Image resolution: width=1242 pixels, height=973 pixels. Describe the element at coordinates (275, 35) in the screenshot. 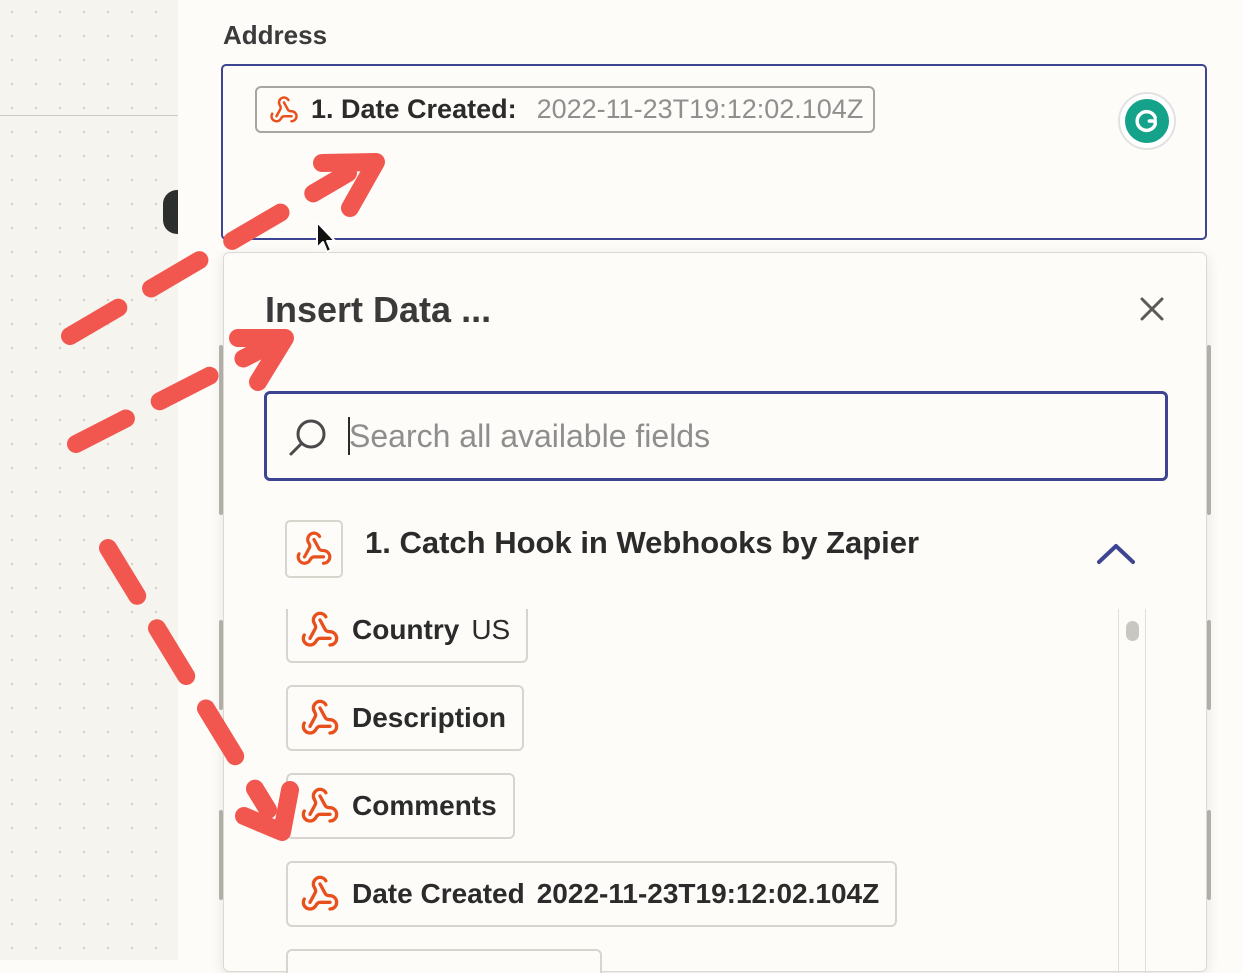

I see `address-label: Address` at that location.